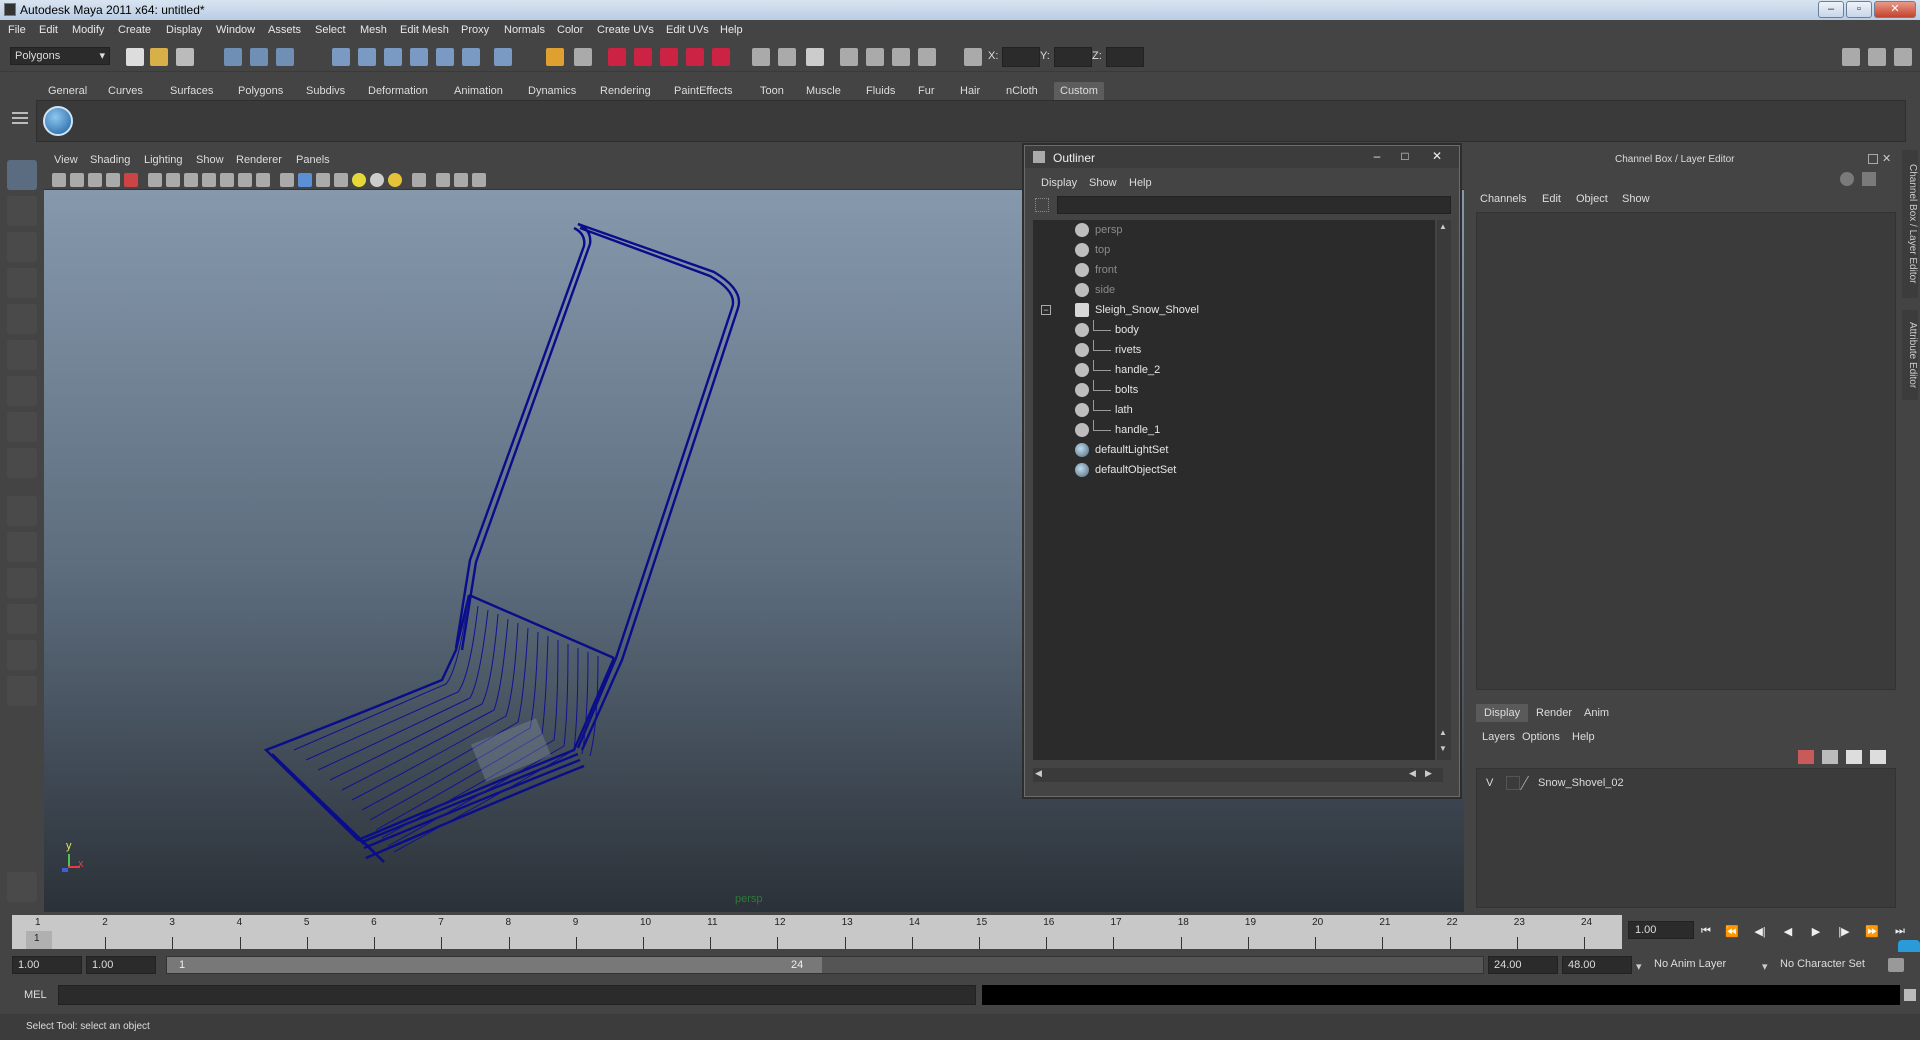 The width and height of the screenshot is (1920, 1040). What do you see at coordinates (1233, 310) in the screenshot?
I see `outliner-item: − Sleigh_Snow_Shovel` at bounding box center [1233, 310].